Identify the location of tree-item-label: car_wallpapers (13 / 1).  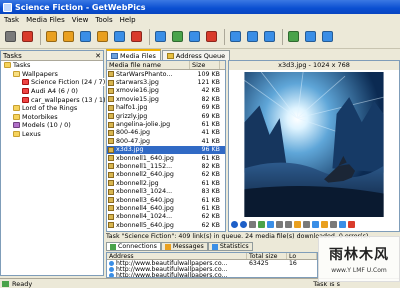
(68, 99).